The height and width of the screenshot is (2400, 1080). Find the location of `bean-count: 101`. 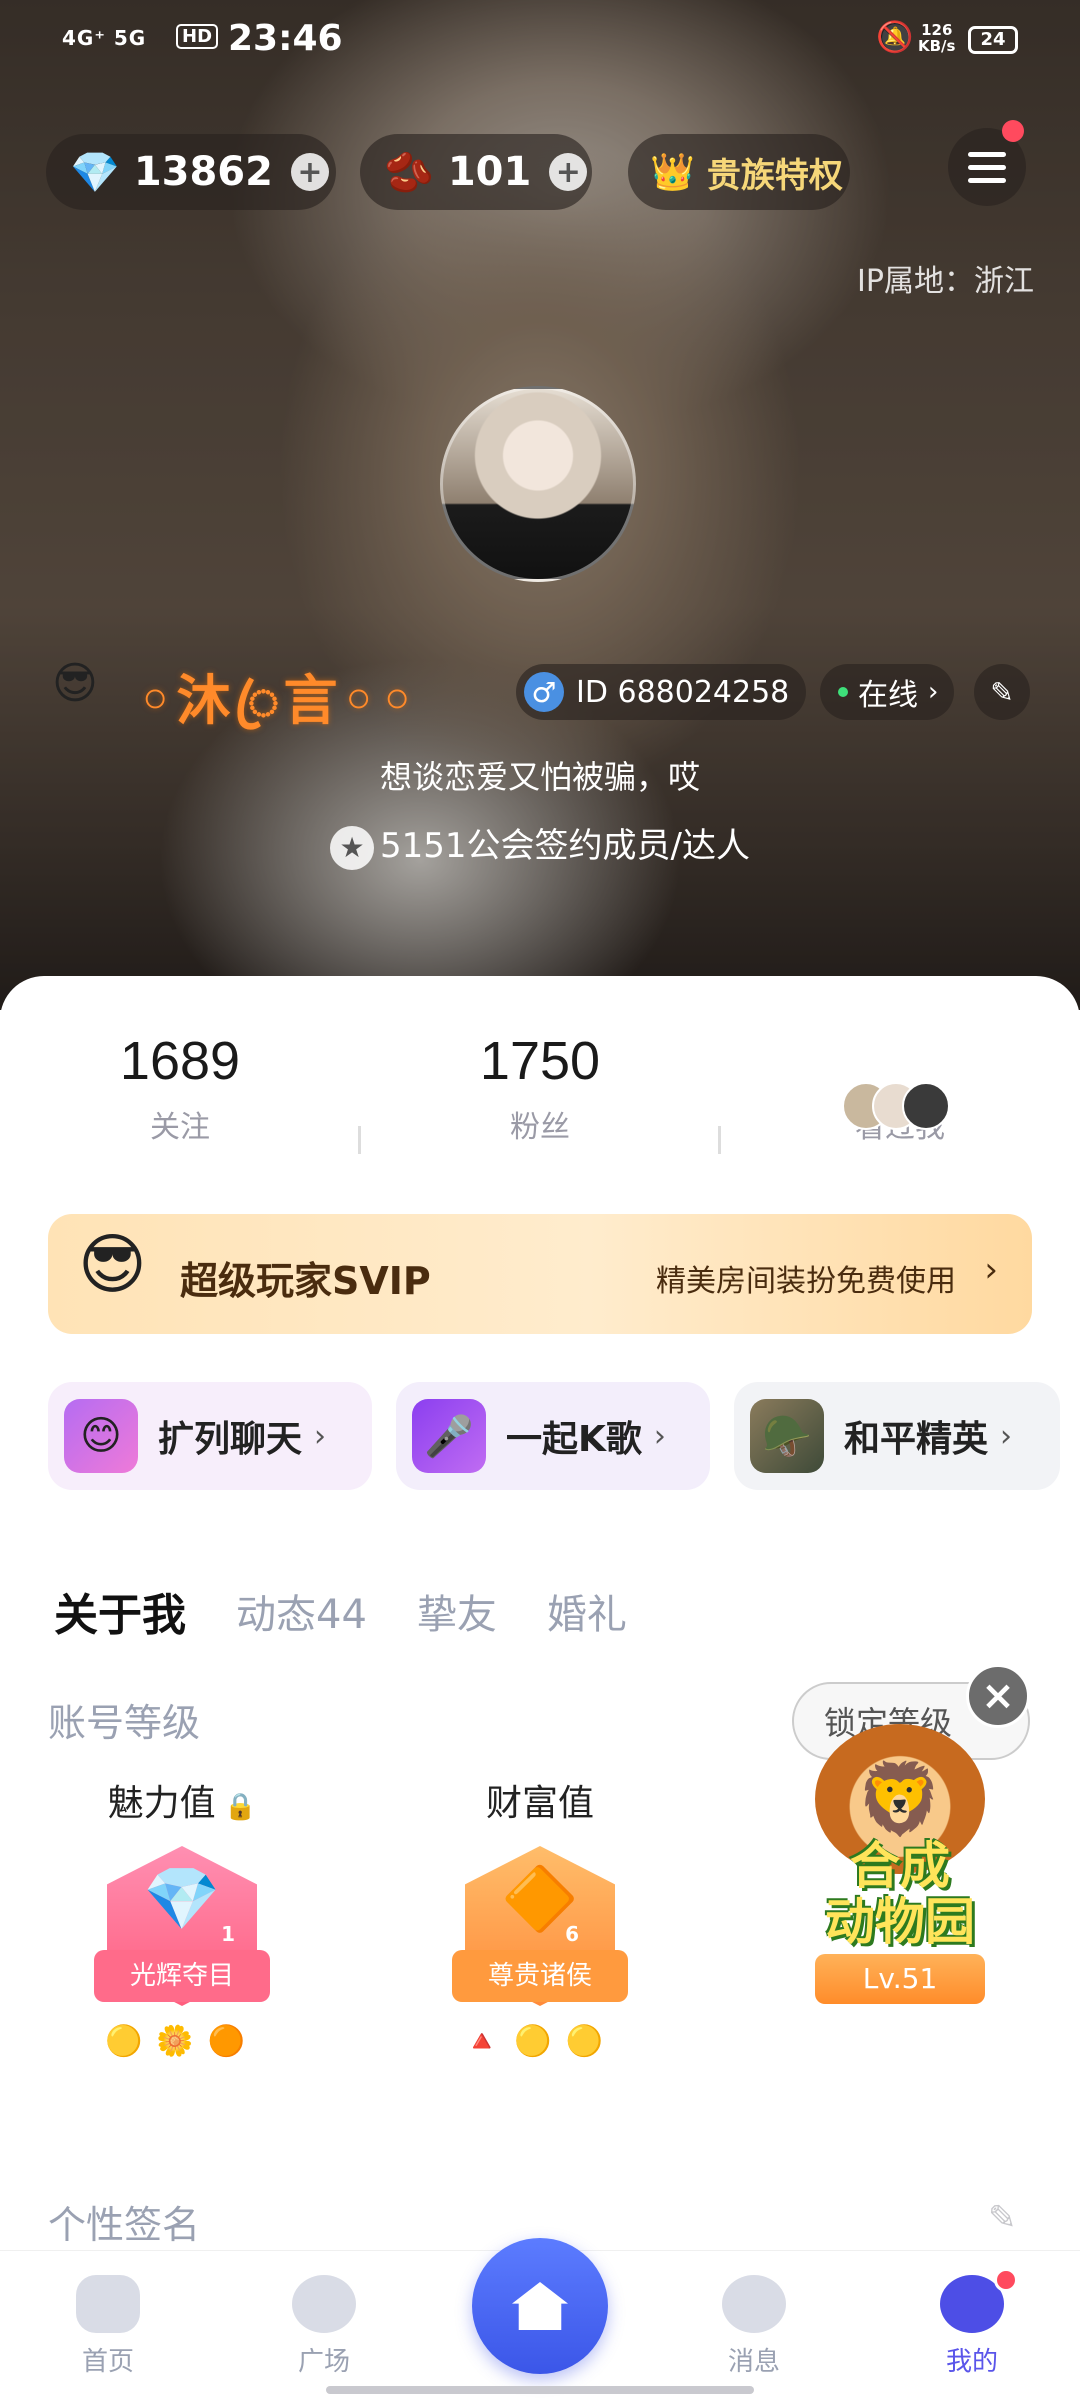

bean-count: 101 is located at coordinates (489, 172).